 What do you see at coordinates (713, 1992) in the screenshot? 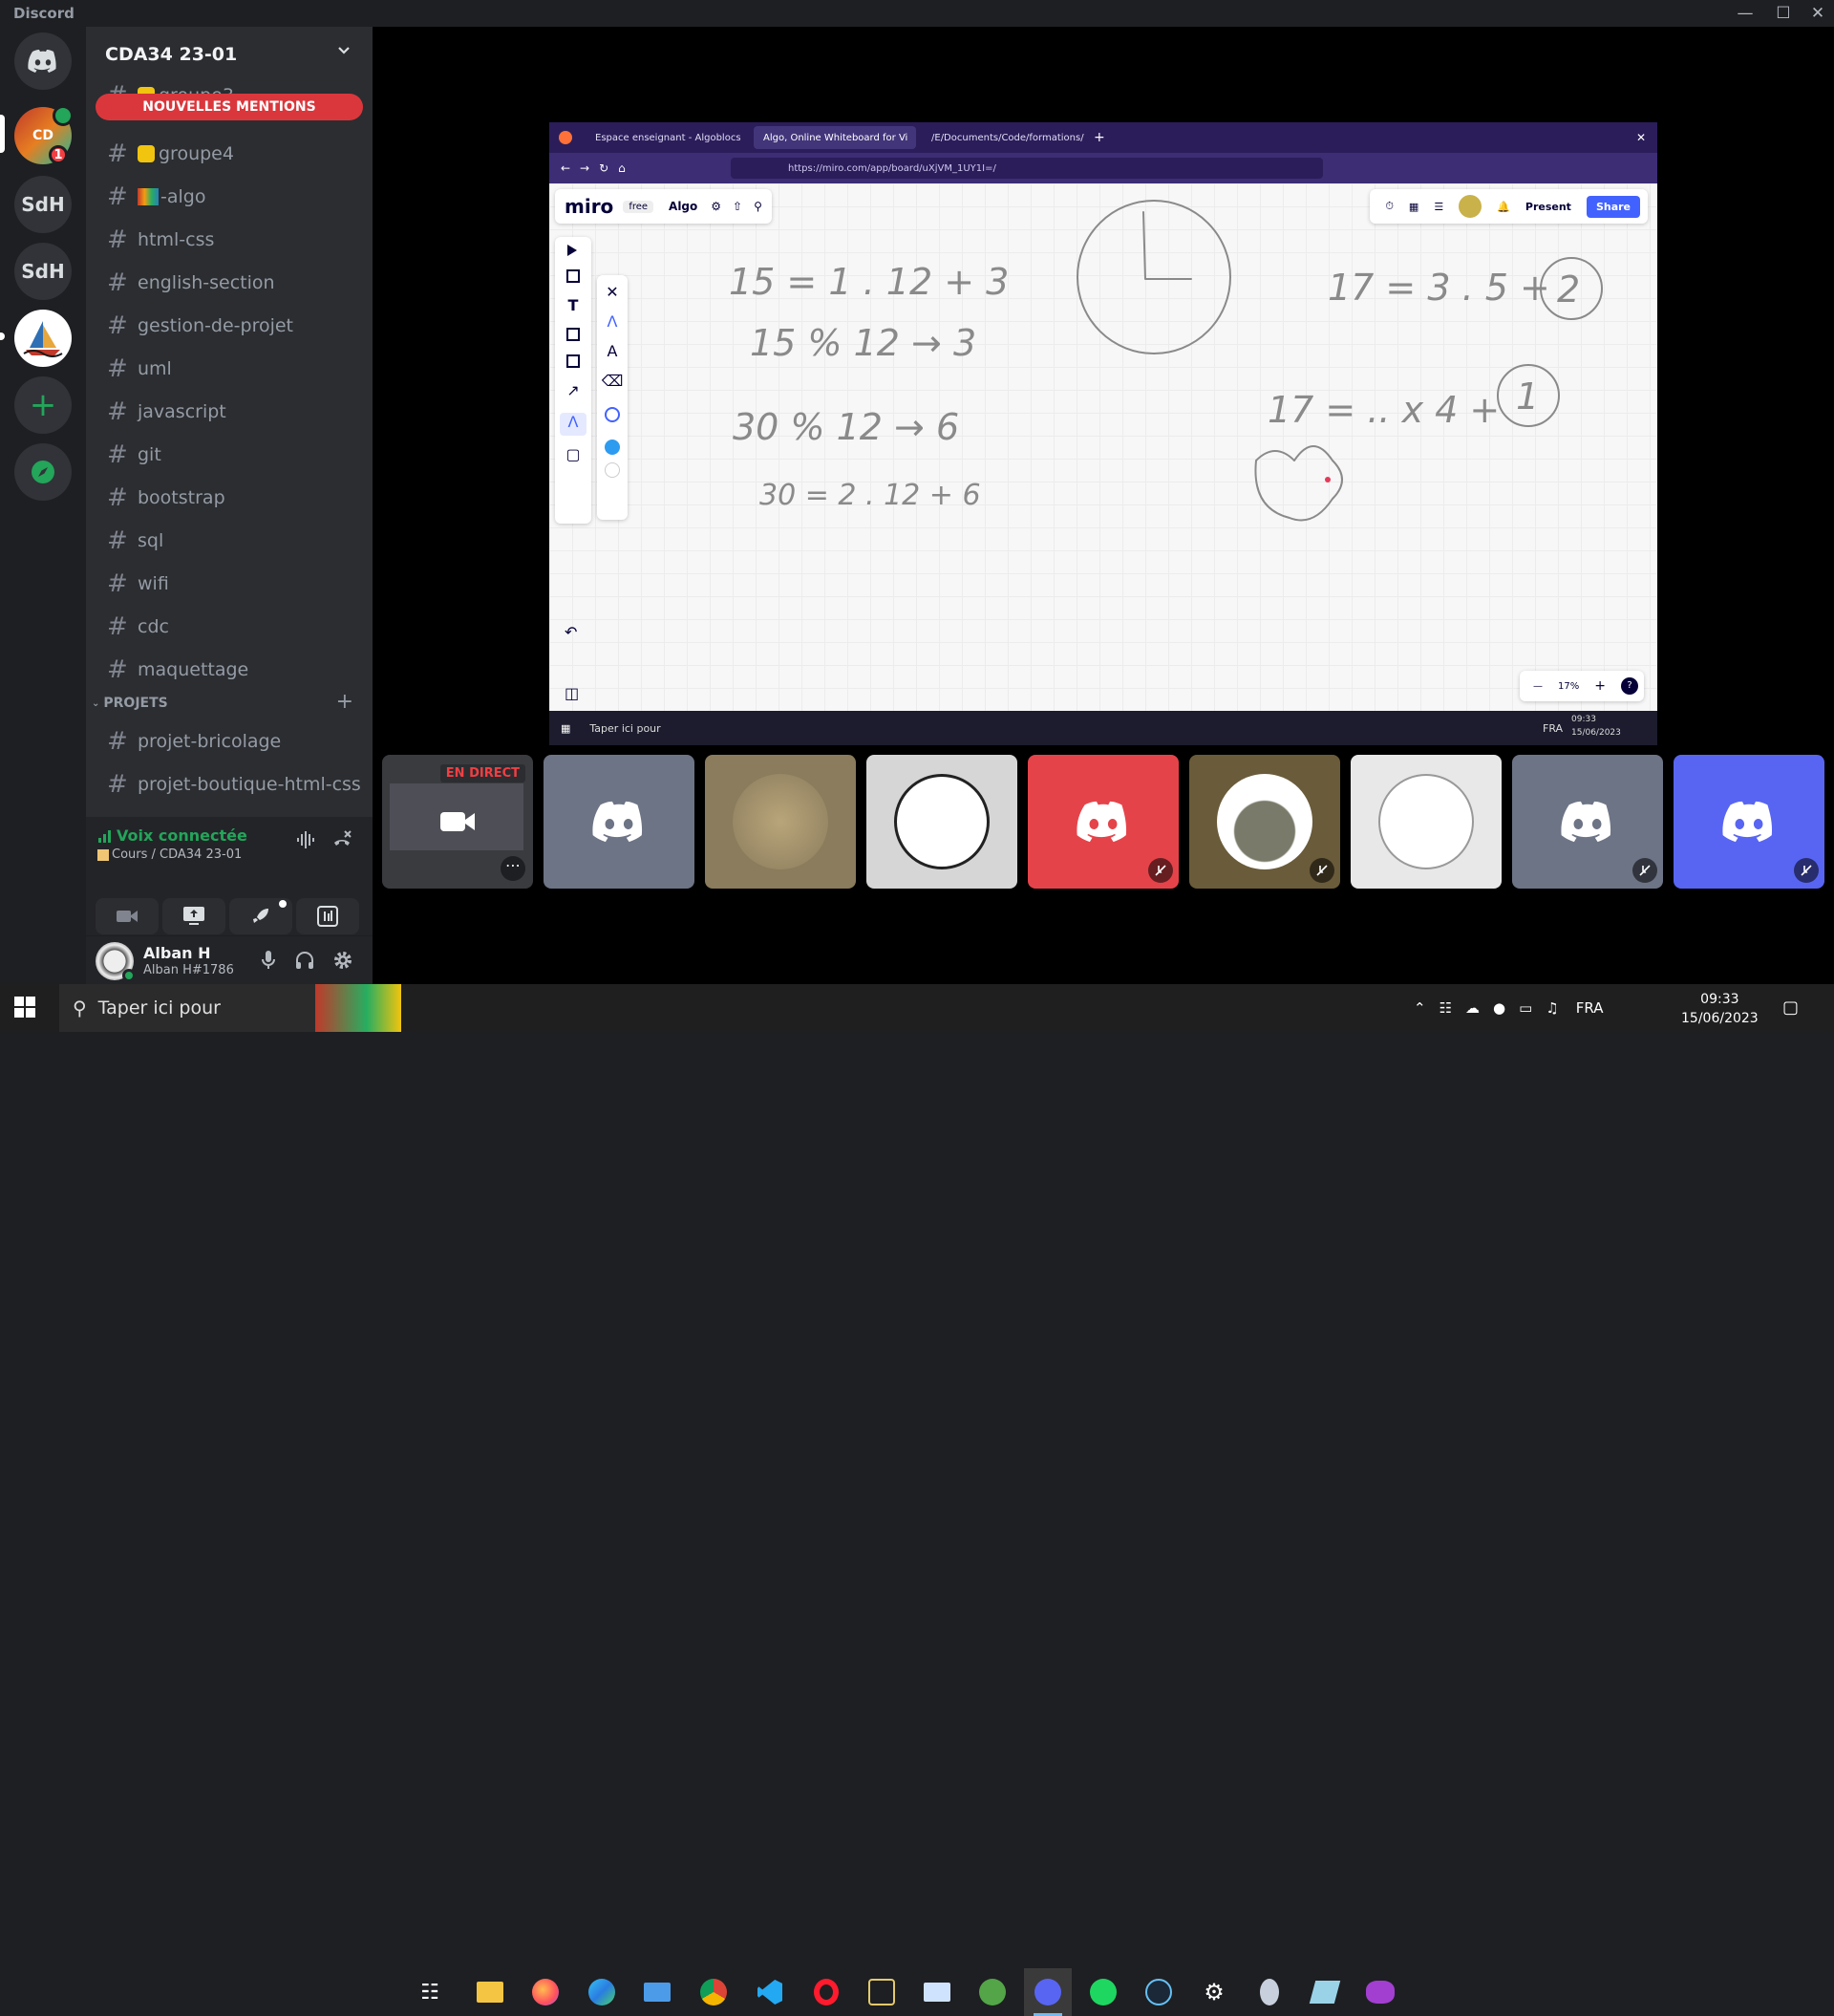
I see `chrome-icon` at bounding box center [713, 1992].